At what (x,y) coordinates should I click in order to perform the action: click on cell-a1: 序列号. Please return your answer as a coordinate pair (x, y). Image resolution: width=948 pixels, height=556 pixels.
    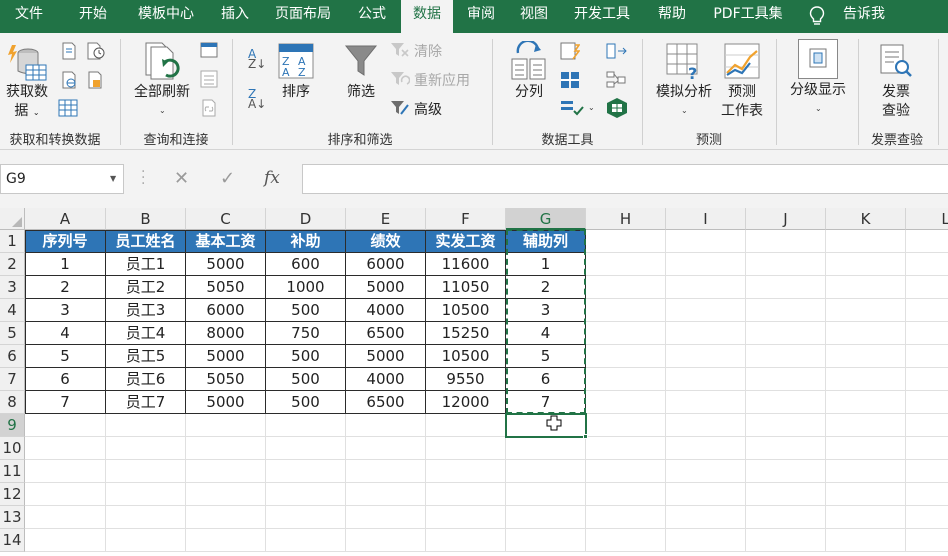
    Looking at the image, I should click on (65, 241).